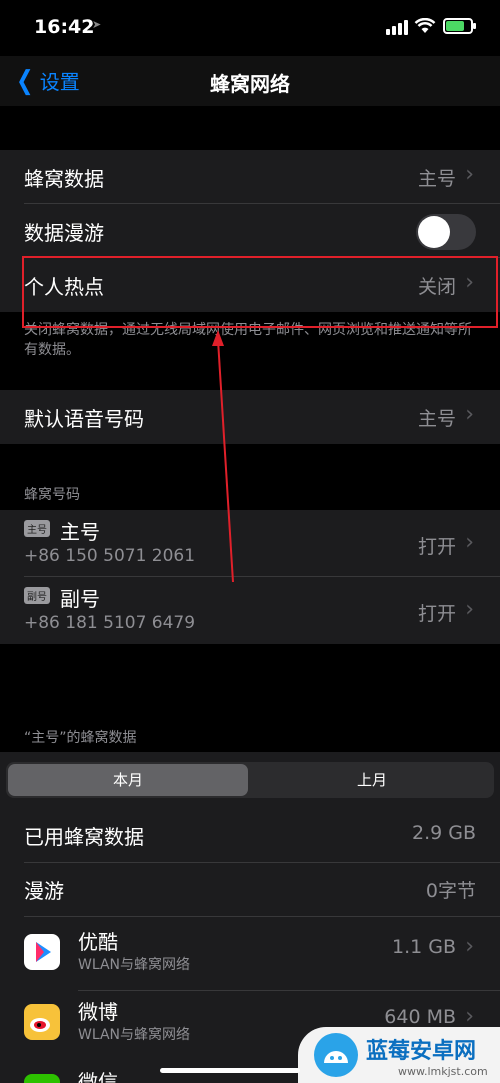  I want to click on watermark-title: 蓝莓安卓网, so click(421, 1051).